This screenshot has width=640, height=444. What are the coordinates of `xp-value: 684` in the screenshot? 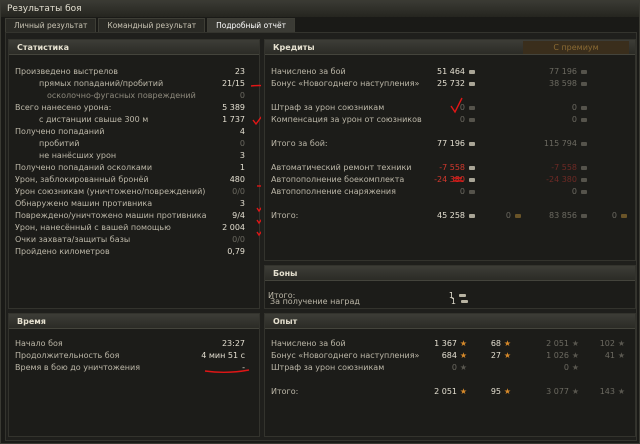 It's located at (449, 355).